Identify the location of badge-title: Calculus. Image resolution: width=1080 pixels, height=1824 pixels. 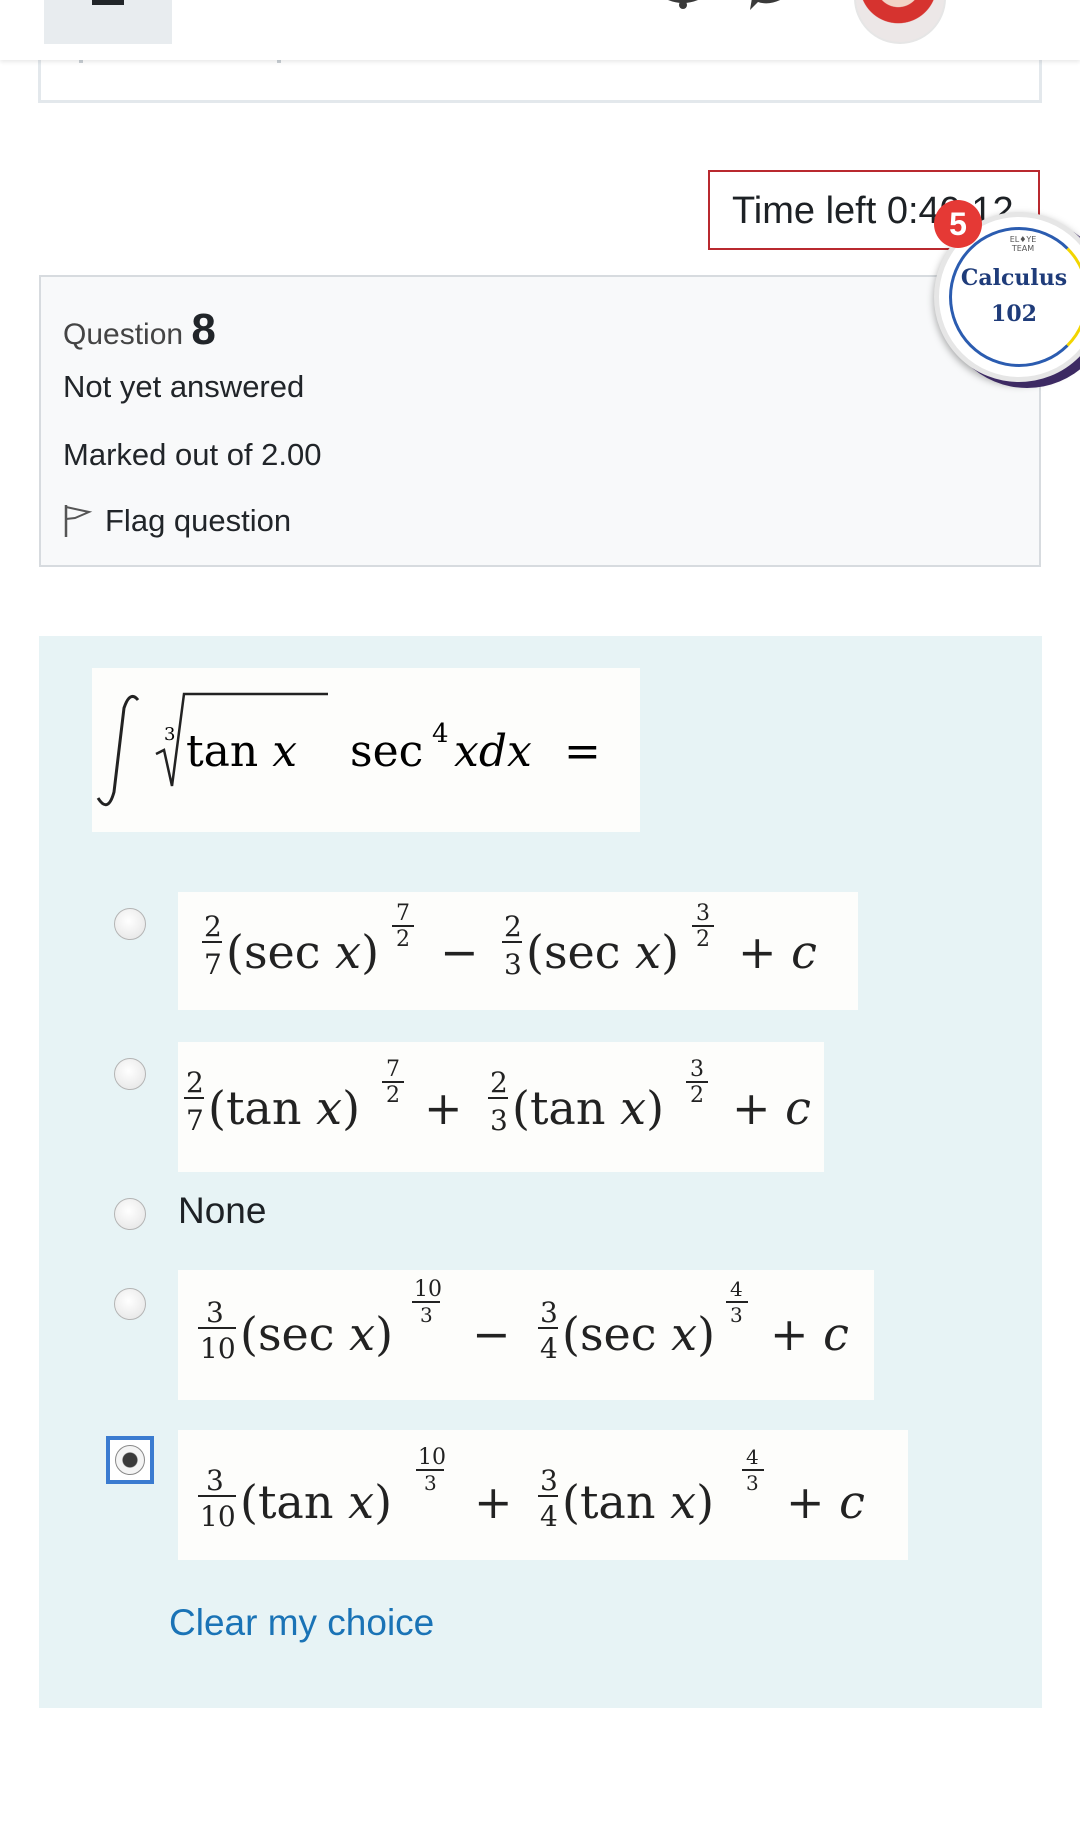
(1014, 278).